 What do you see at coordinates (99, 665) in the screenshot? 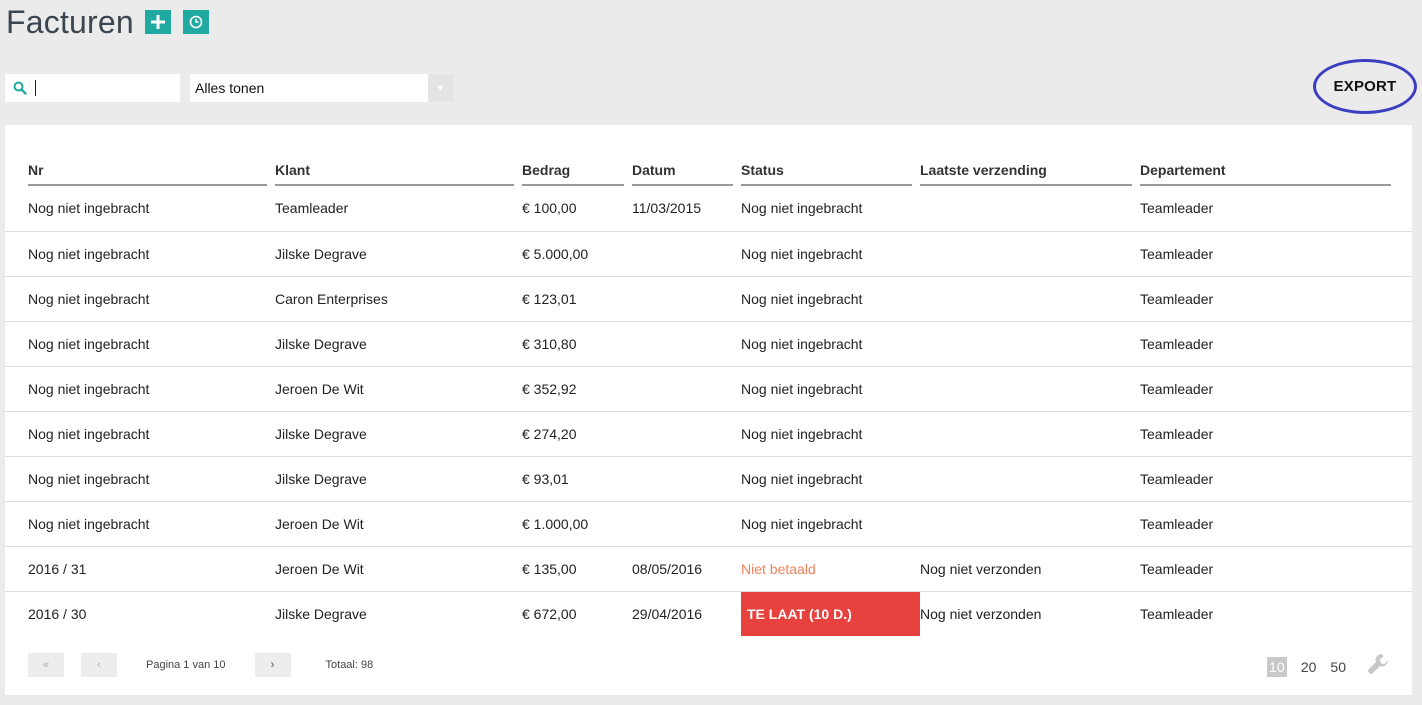
I see `prev-page-button: ‹` at bounding box center [99, 665].